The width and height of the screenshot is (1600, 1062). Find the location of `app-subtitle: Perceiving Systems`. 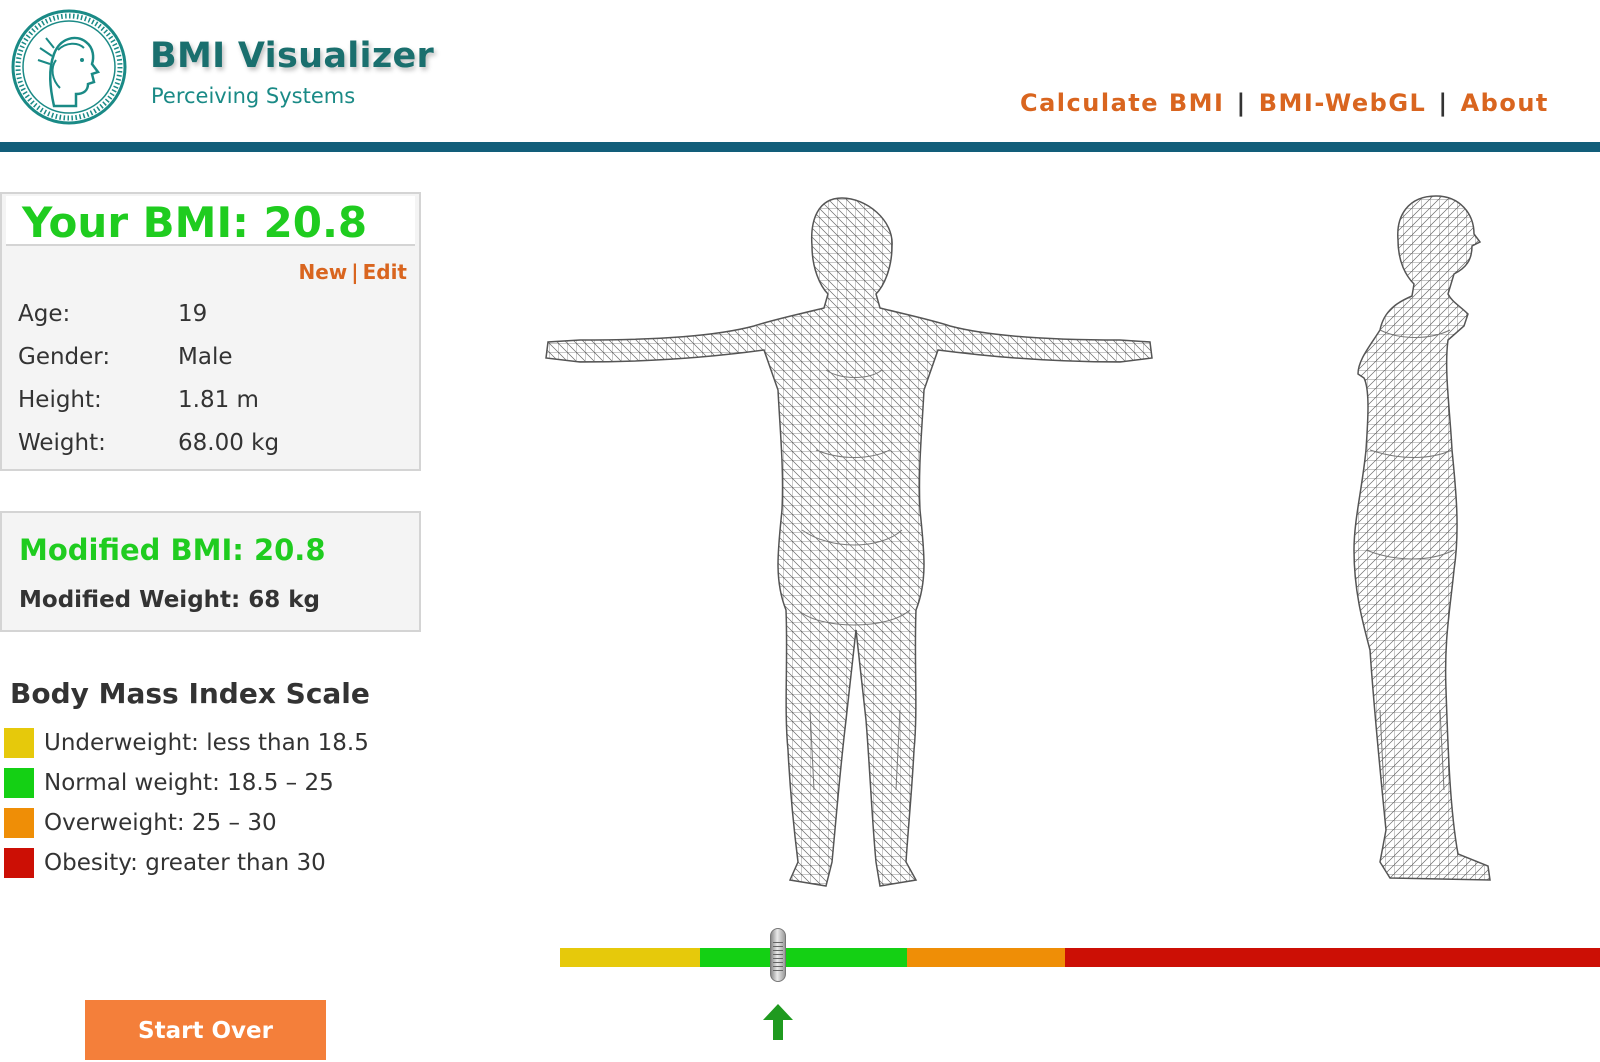

app-subtitle: Perceiving Systems is located at coordinates (253, 96).